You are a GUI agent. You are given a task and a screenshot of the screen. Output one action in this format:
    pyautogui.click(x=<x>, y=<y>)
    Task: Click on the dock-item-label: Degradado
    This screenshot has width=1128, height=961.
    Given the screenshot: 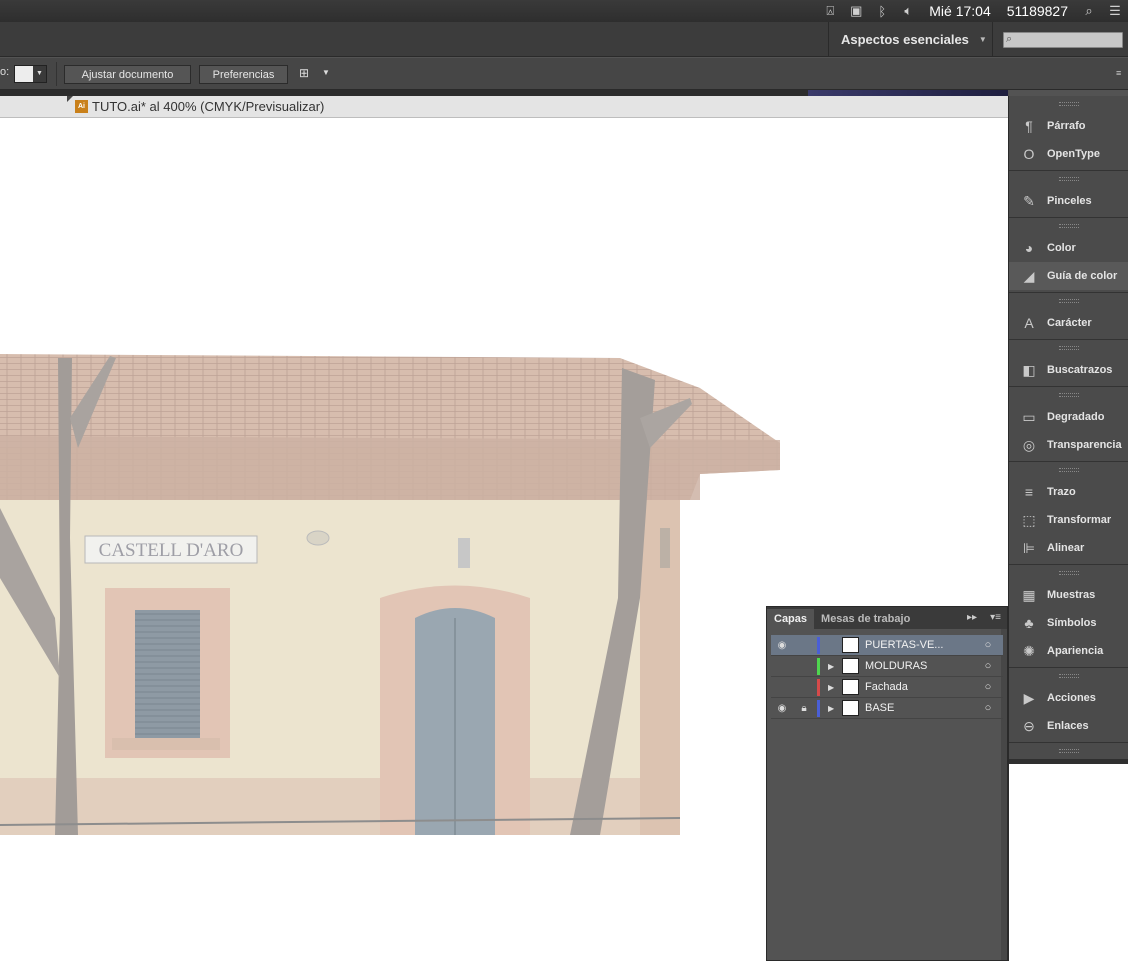 What is the action you would take?
    pyautogui.click(x=1076, y=417)
    